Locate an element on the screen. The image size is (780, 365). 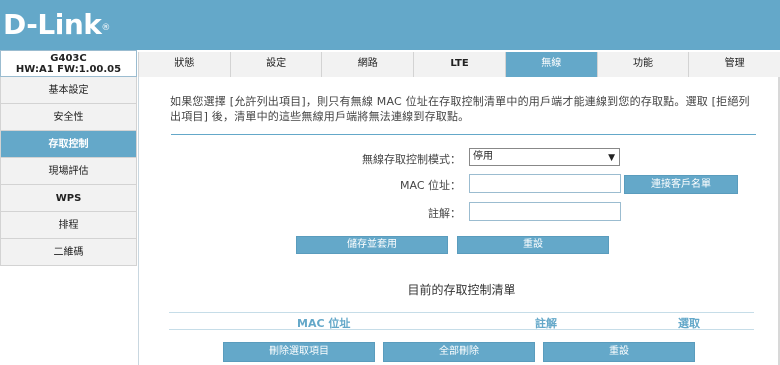
access-list-table-header: MAC 位址 註解 選取 is located at coordinates (461, 321).